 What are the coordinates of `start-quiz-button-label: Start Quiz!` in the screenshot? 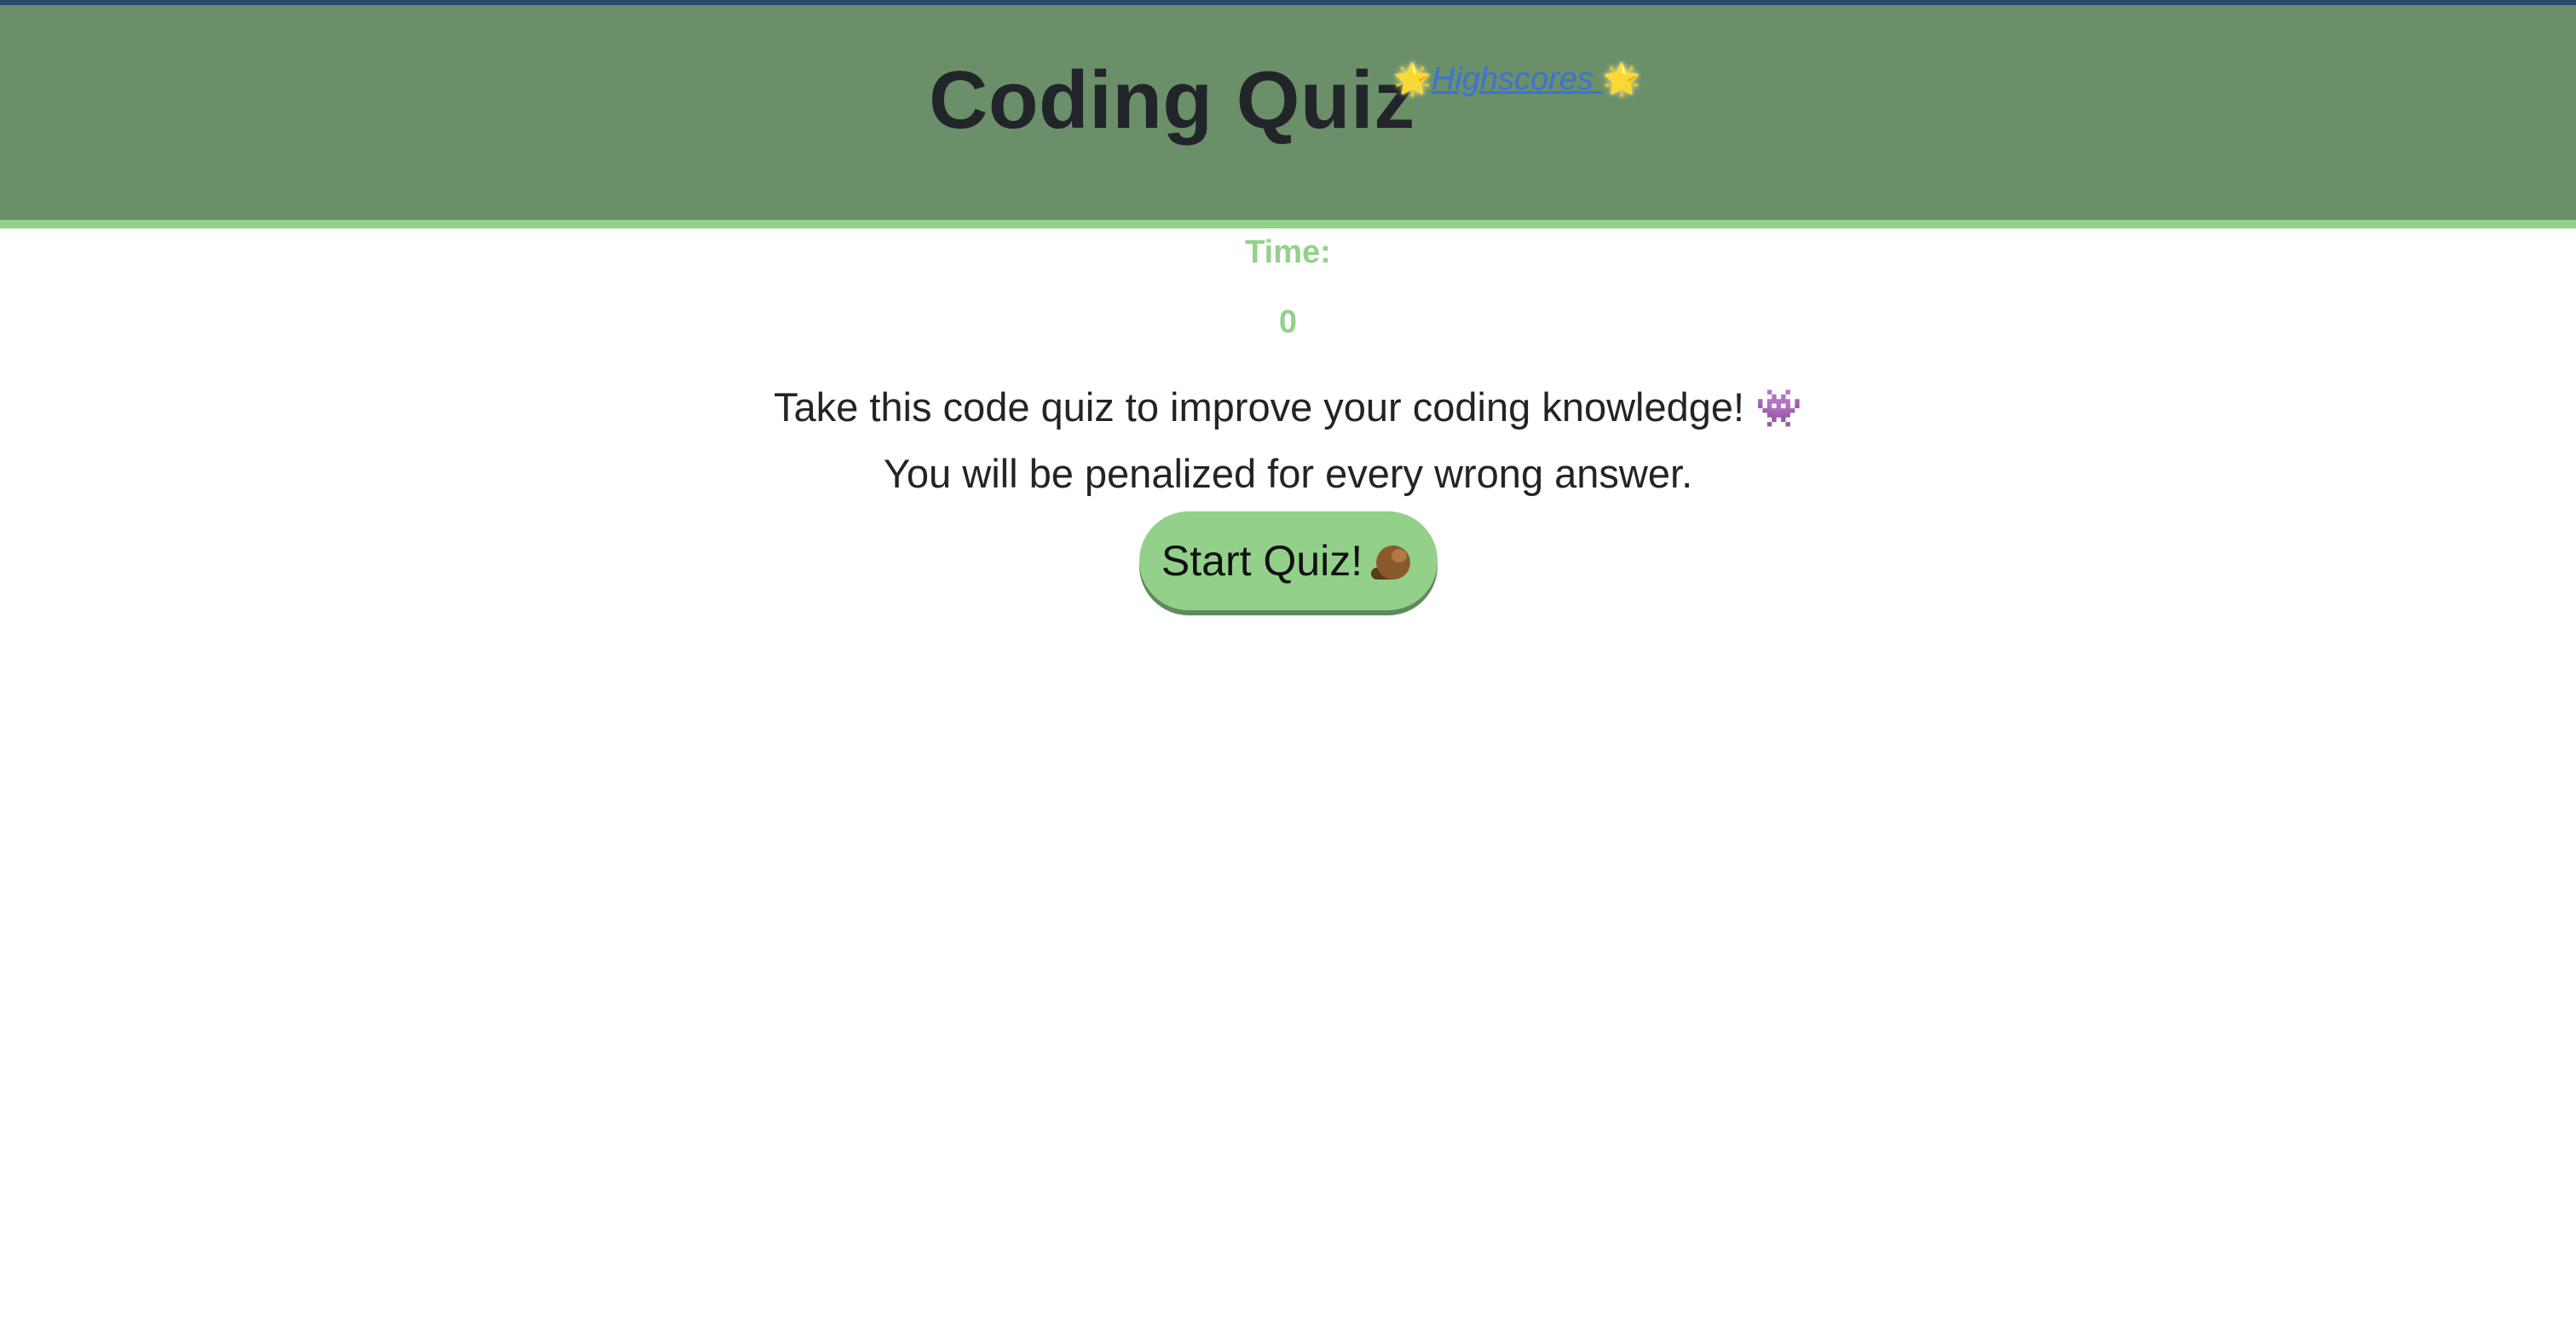 It's located at (1262, 561).